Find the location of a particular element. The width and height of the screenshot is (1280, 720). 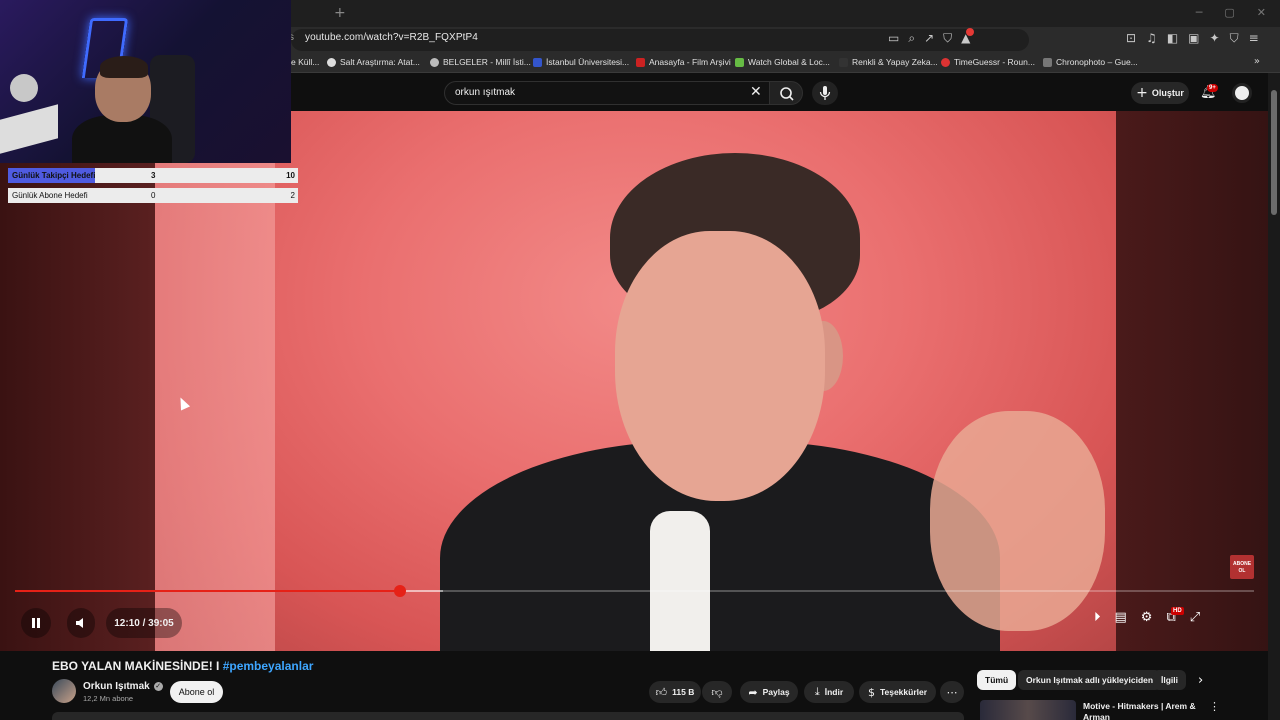

shield-icon: ⛉ is located at coordinates (947, 38).